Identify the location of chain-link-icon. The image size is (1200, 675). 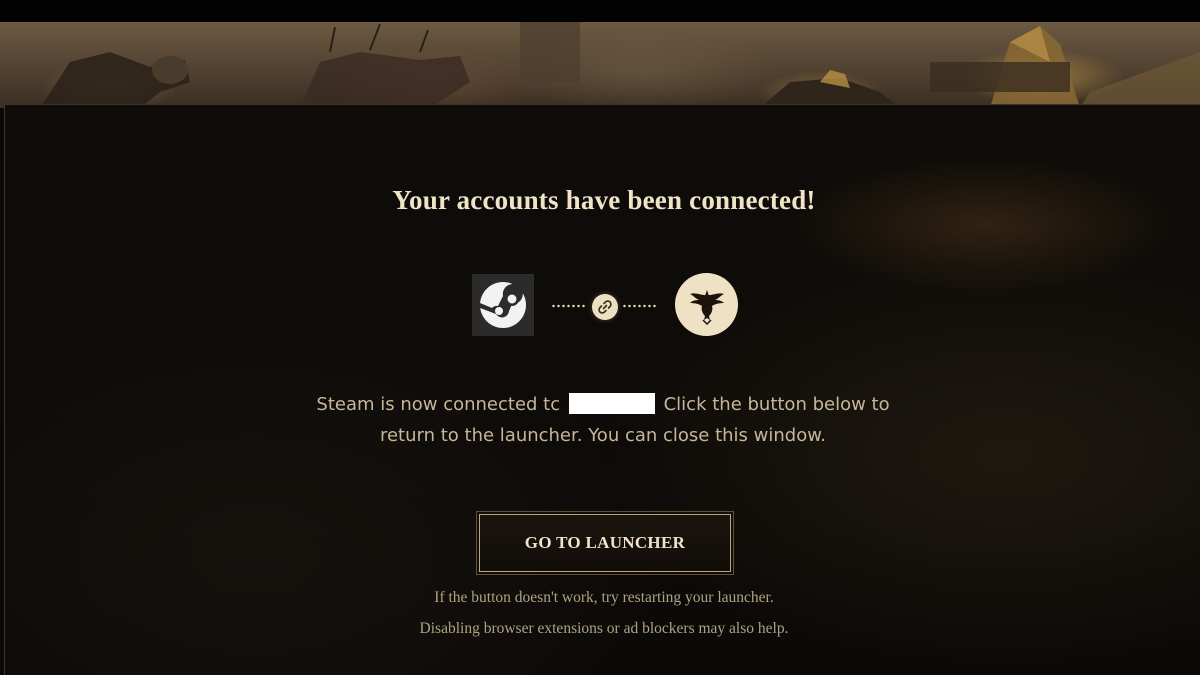
(605, 307).